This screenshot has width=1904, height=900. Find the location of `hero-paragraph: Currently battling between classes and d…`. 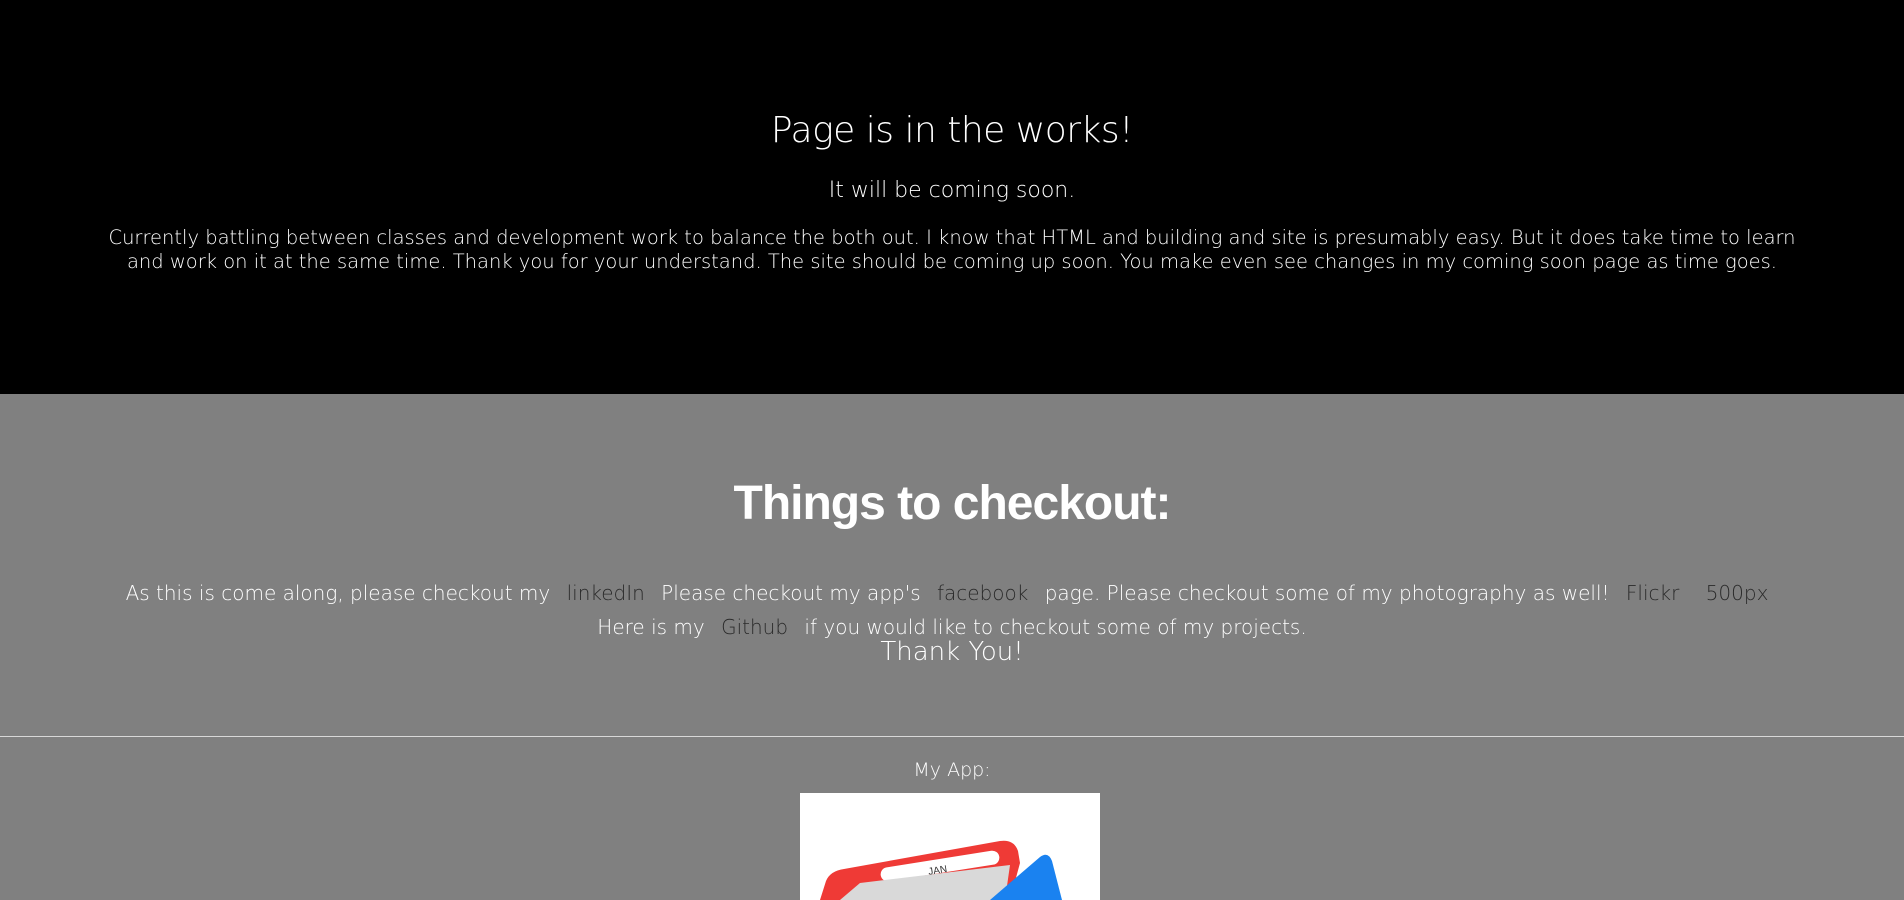

hero-paragraph: Currently battling between classes and d… is located at coordinates (952, 249).